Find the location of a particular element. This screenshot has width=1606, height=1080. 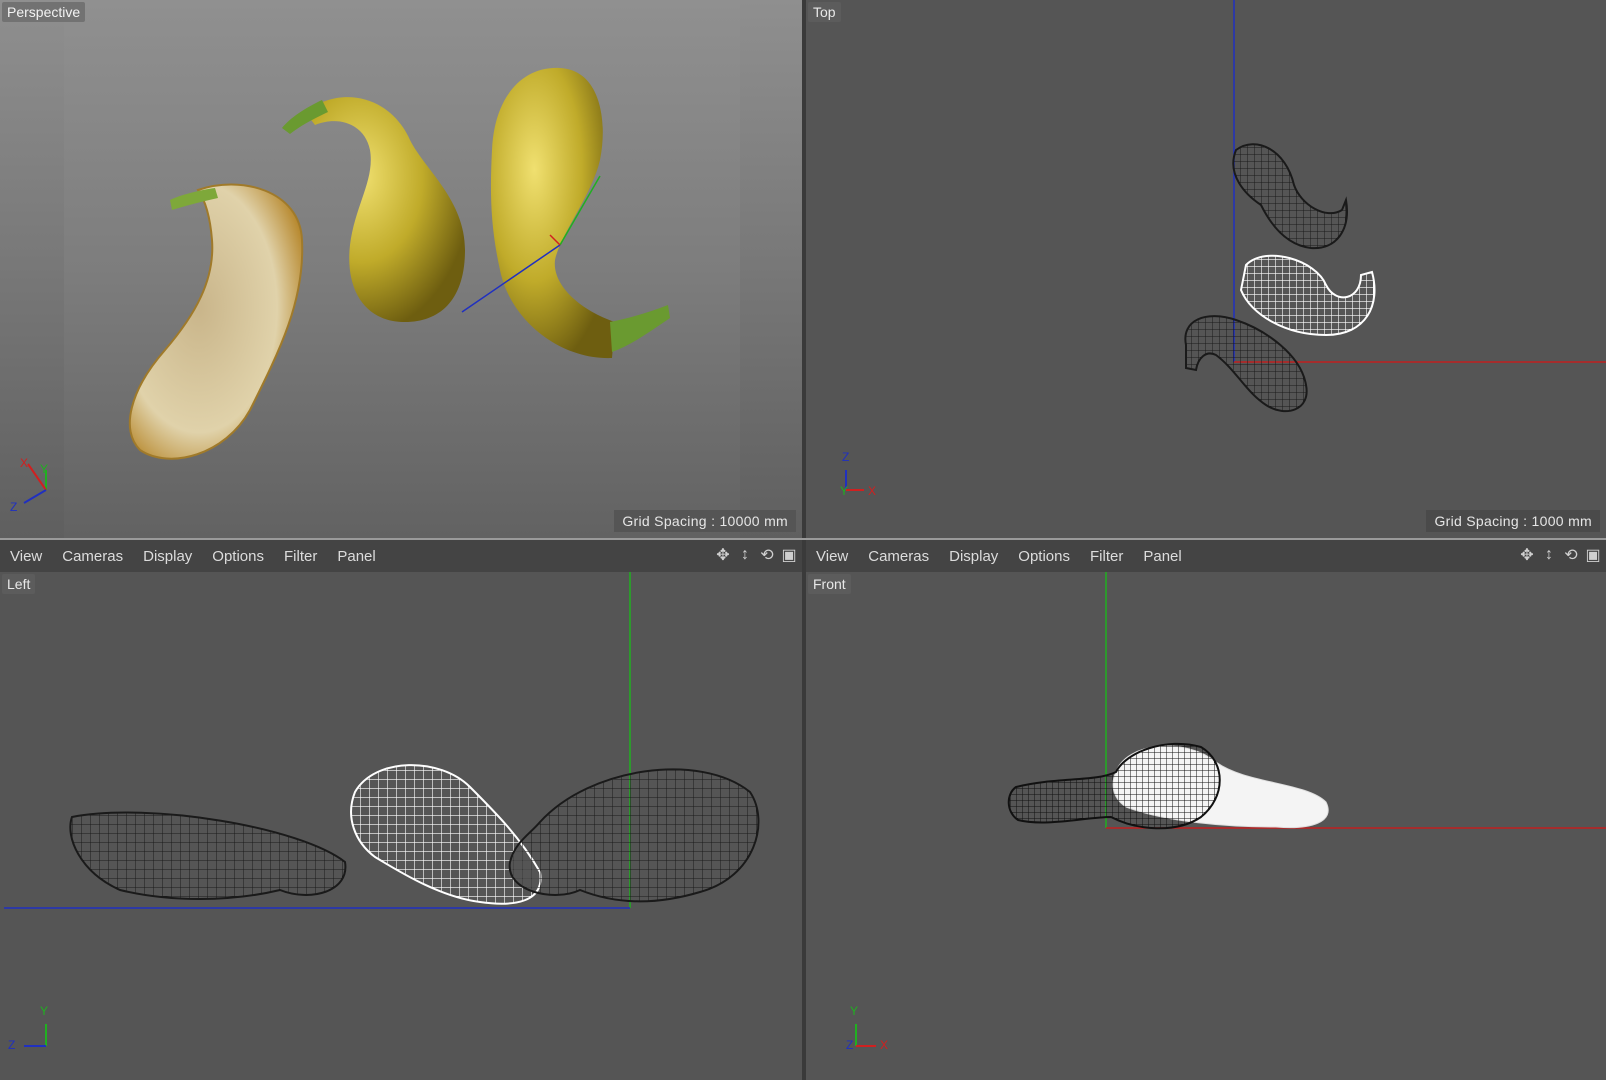

grid-spacing-label: Grid Spacing : 1000 mm is located at coordinates (1513, 521).